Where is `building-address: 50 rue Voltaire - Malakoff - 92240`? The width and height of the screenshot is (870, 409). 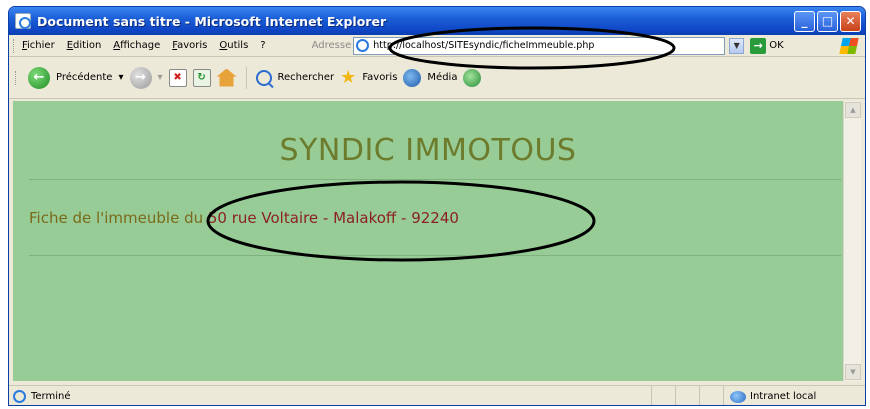 building-address: 50 rue Voltaire - Malakoff - 92240 is located at coordinates (333, 218).